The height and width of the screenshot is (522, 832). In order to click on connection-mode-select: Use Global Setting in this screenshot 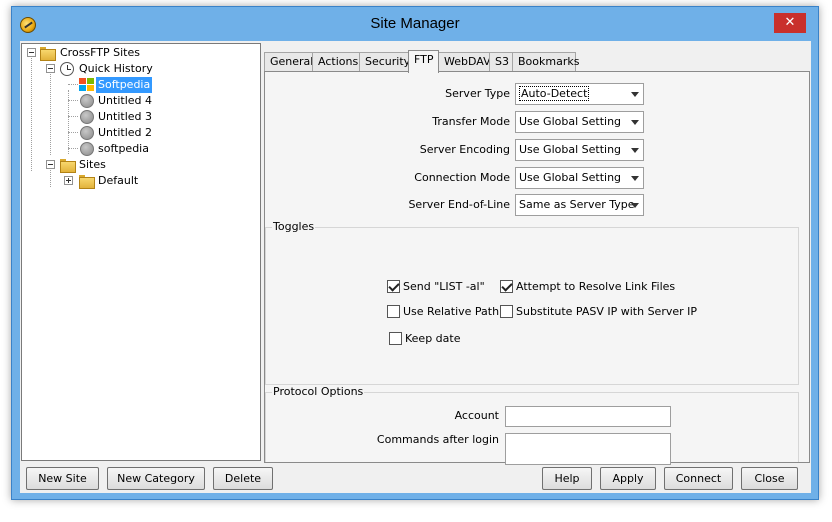, I will do `click(579, 178)`.